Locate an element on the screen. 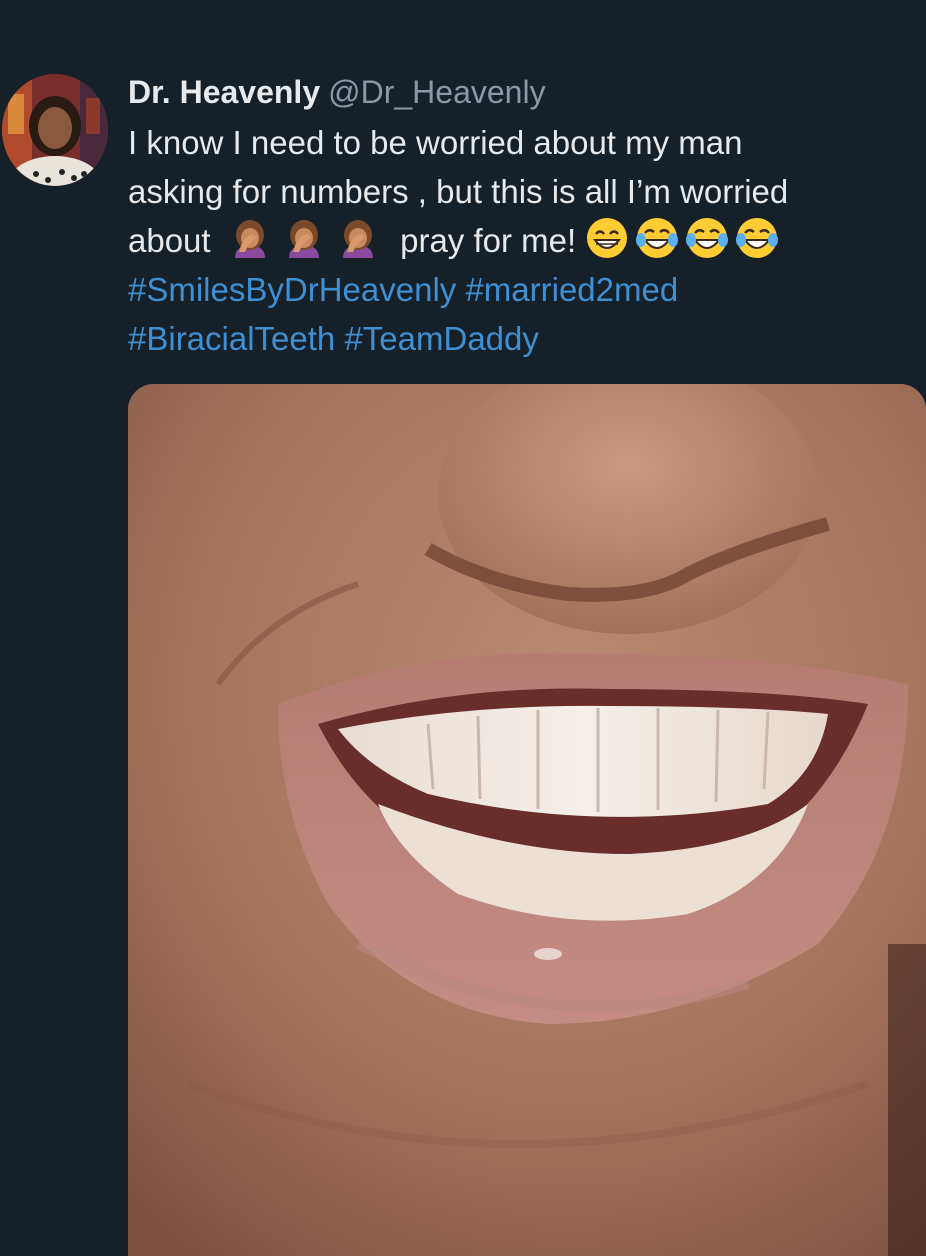  hashtag-line-1: #SmilesByDrHeavenly #married2med is located at coordinates (523, 289).